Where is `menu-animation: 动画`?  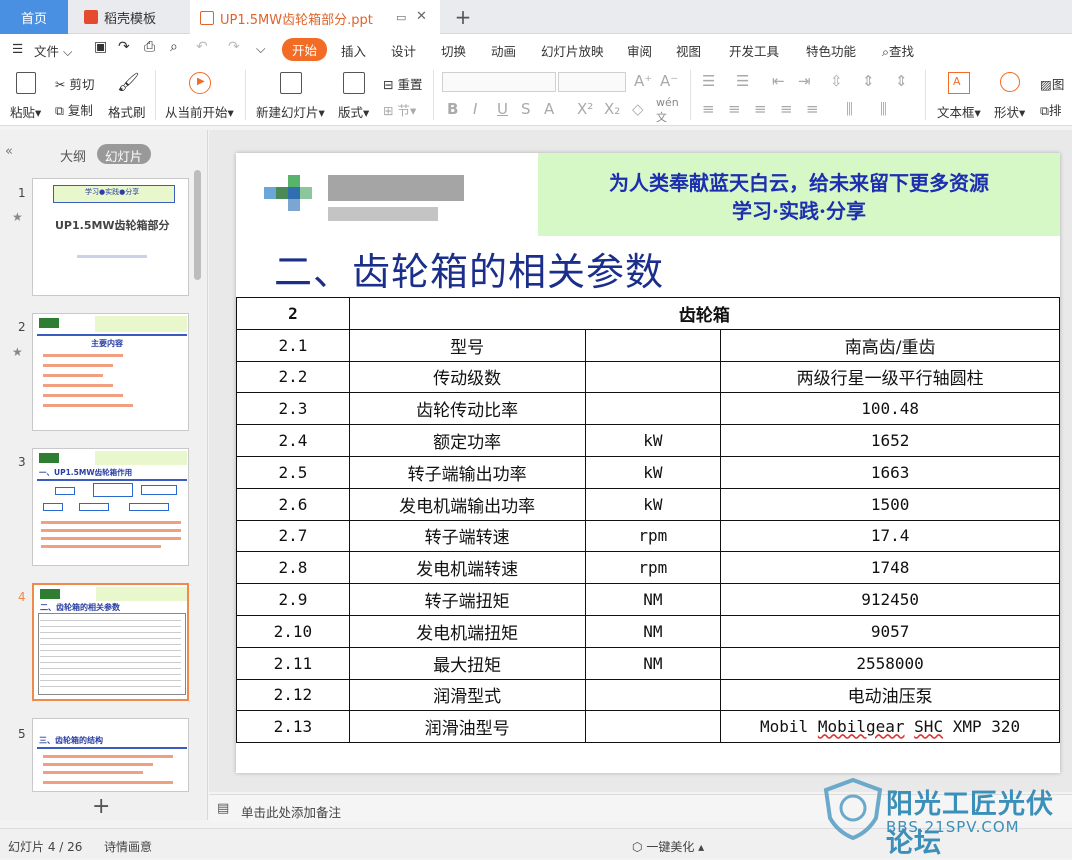 menu-animation: 动画 is located at coordinates (503, 50).